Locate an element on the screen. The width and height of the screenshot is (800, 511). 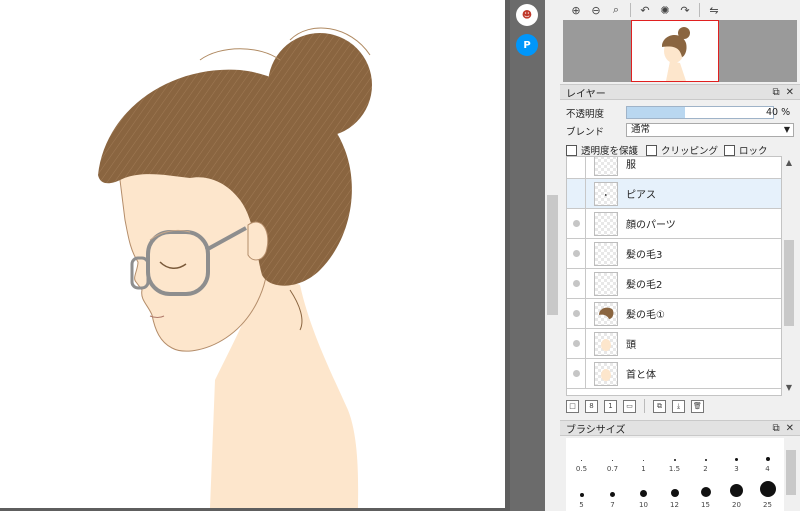
layer-list-scrollbar: ▲ ▼ is located at coordinates (789, 275).